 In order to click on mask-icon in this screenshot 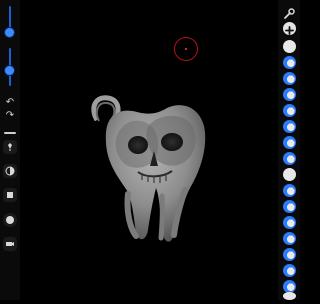, I will do `click(10, 171)`.